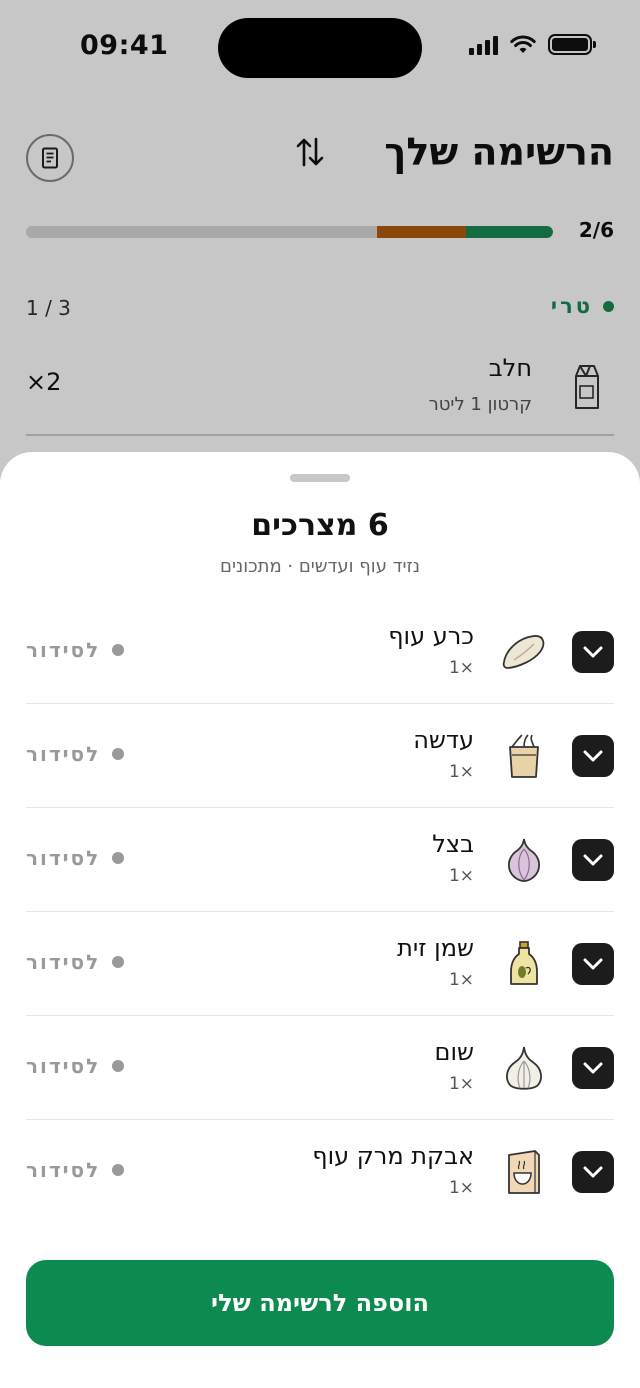 The height and width of the screenshot is (1388, 640). Describe the element at coordinates (320, 525) in the screenshot. I see `sheet-title: 6 מצרכים` at that location.